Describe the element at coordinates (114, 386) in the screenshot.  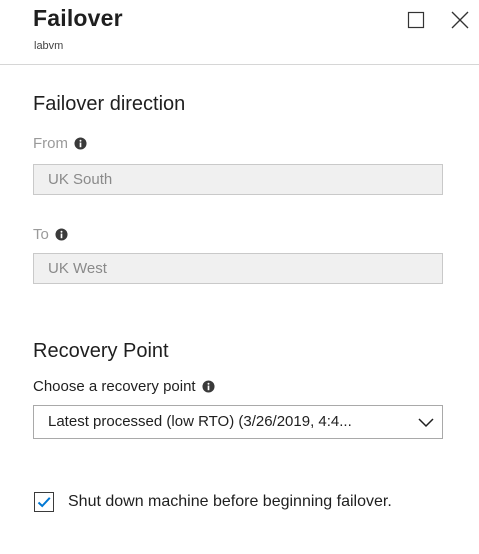
I see `recovery-point-label: Choose a recovery point` at that location.